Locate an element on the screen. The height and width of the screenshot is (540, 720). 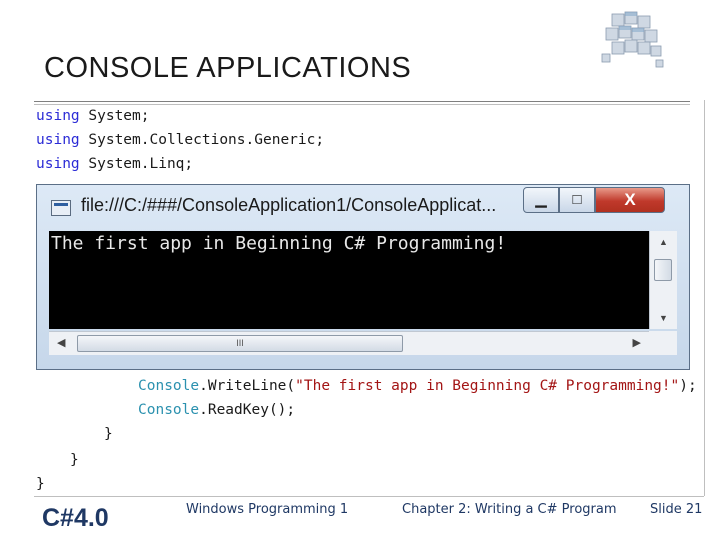
console-window-icon is located at coordinates (61, 208).